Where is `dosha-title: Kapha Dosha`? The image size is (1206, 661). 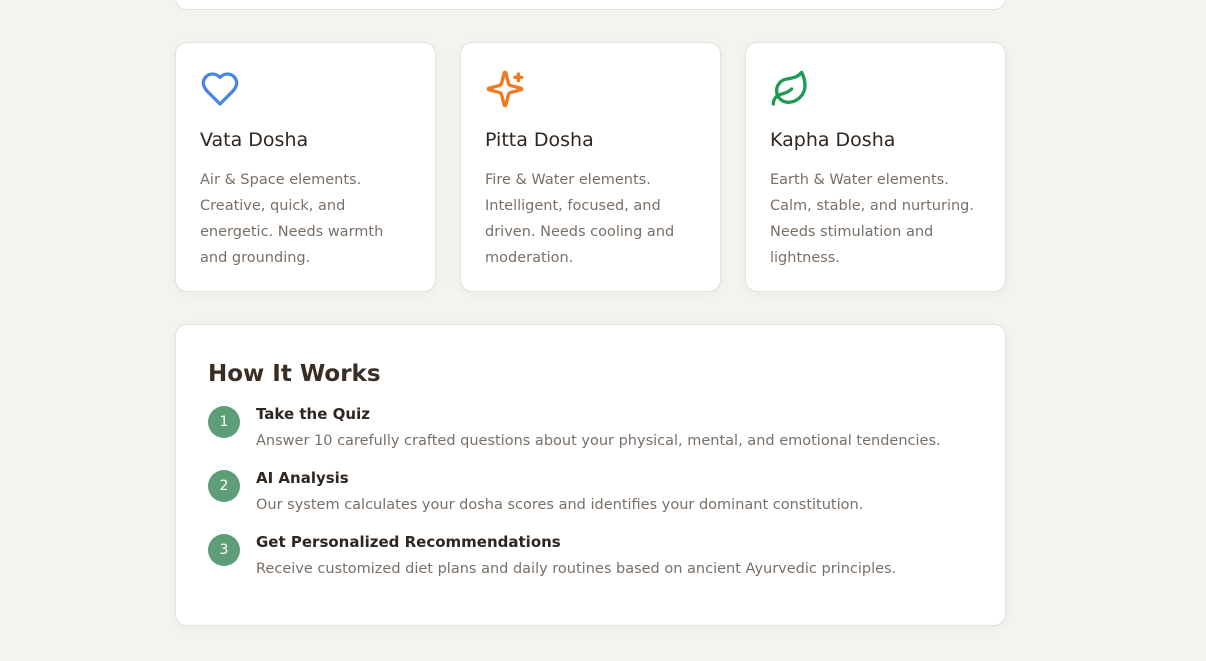
dosha-title: Kapha Dosha is located at coordinates (833, 140).